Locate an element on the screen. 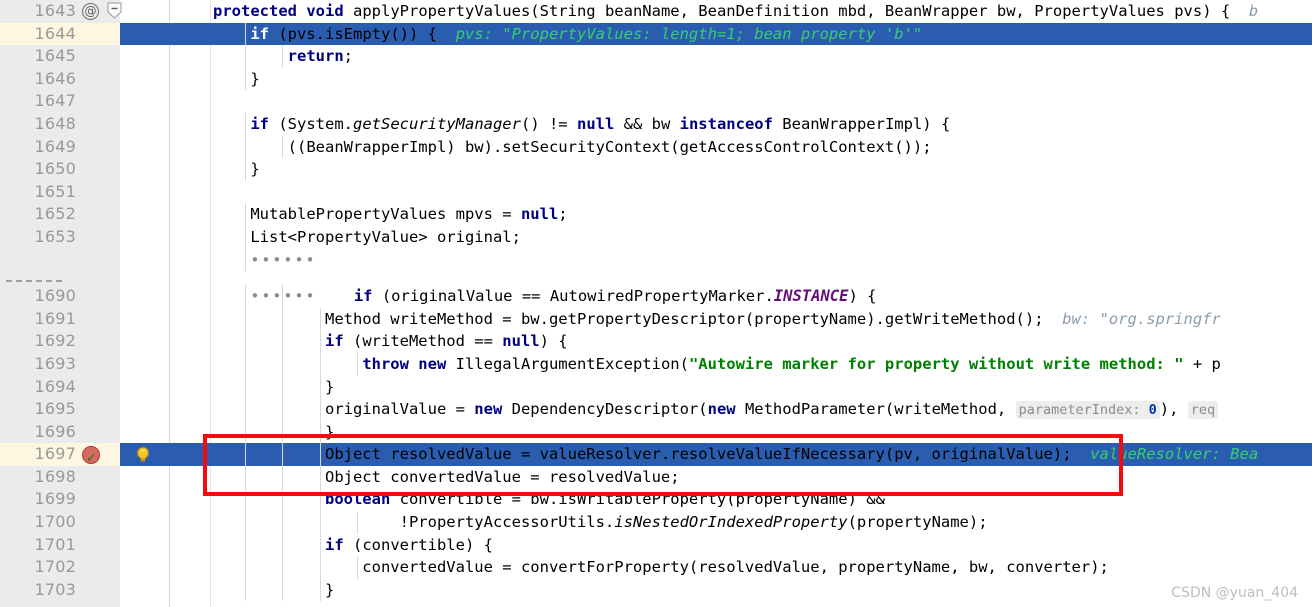 The width and height of the screenshot is (1312, 607). code-line: 1692 if (writeMethod == null) { is located at coordinates (656, 341).